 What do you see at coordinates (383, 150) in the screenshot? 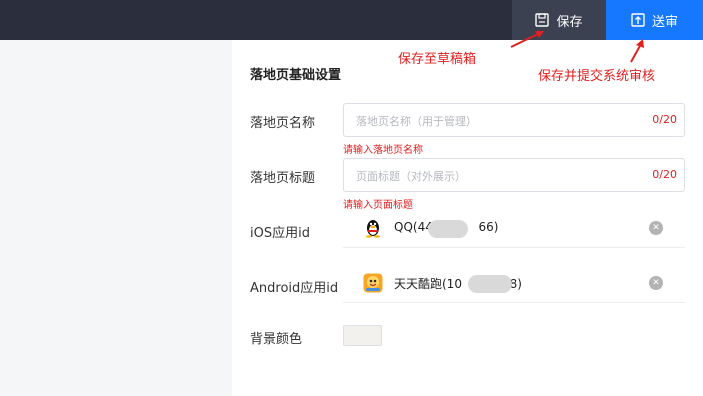
I see `page-name-error: 请输入落地页名称` at bounding box center [383, 150].